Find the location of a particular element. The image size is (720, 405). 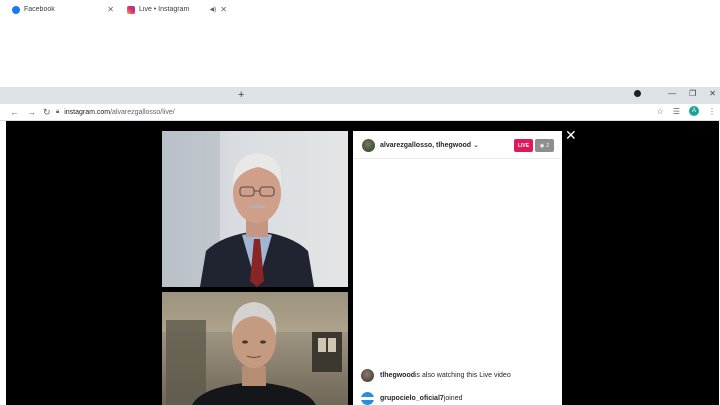

viewer-count: 2 is located at coordinates (548, 145).